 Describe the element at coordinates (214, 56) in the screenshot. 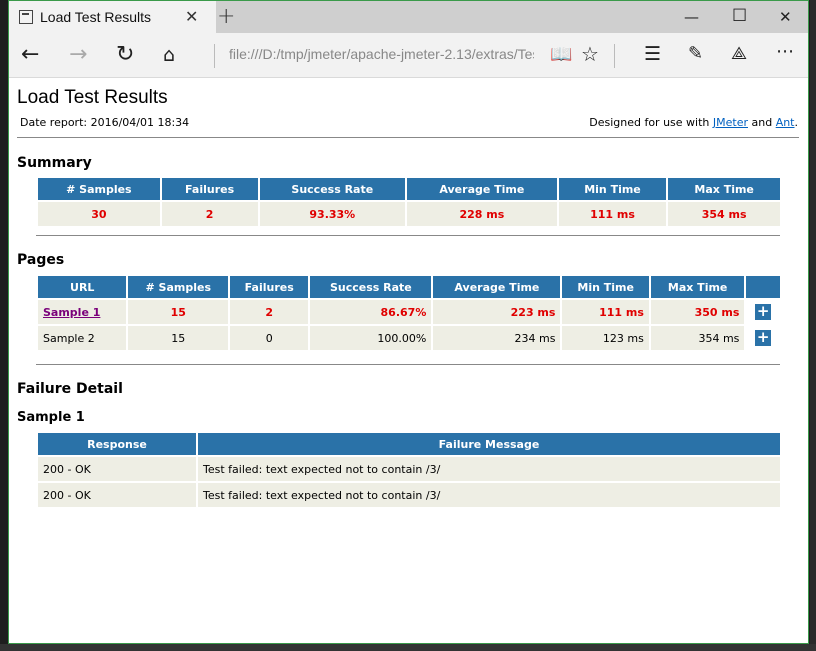

I see `address-separator` at that location.